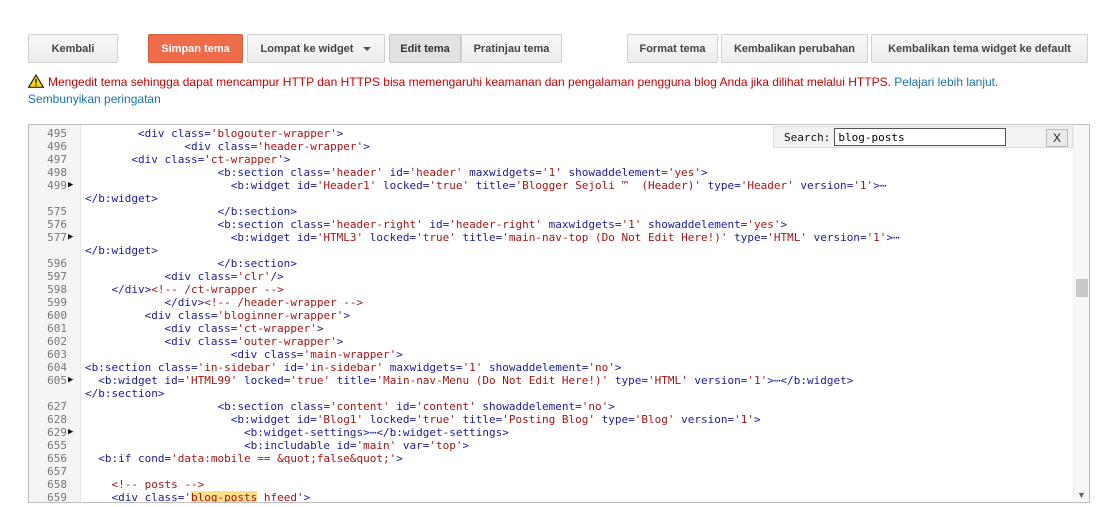 This screenshot has height=507, width=1099. I want to click on code-line: 655 <b:includable id='main' var='top'>, so click(551, 445).